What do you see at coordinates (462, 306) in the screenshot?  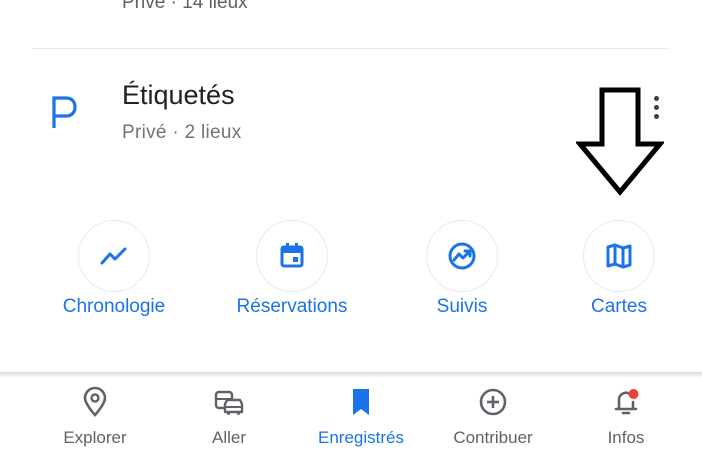 I see `shortcut-label: Suivis` at bounding box center [462, 306].